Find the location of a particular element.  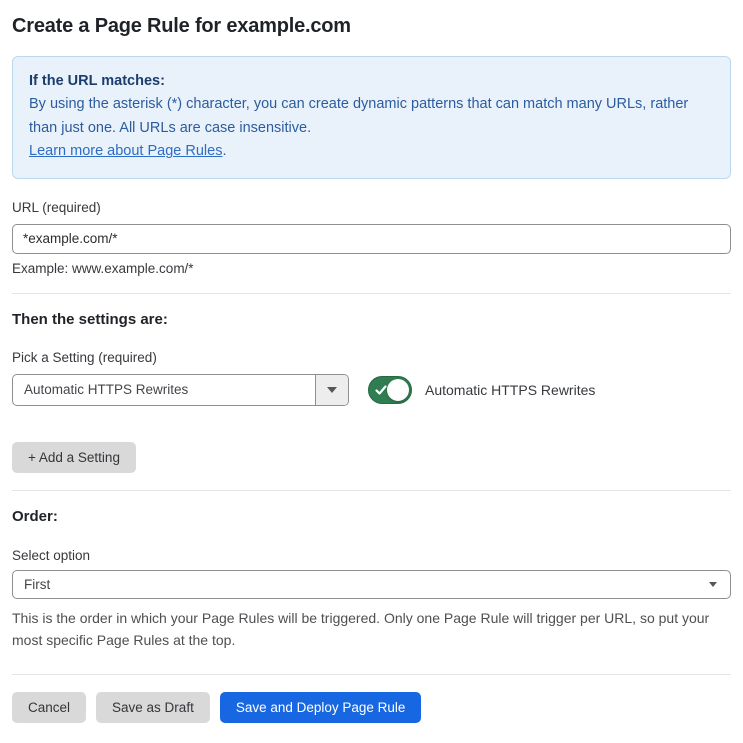

url-input is located at coordinates (371, 238).